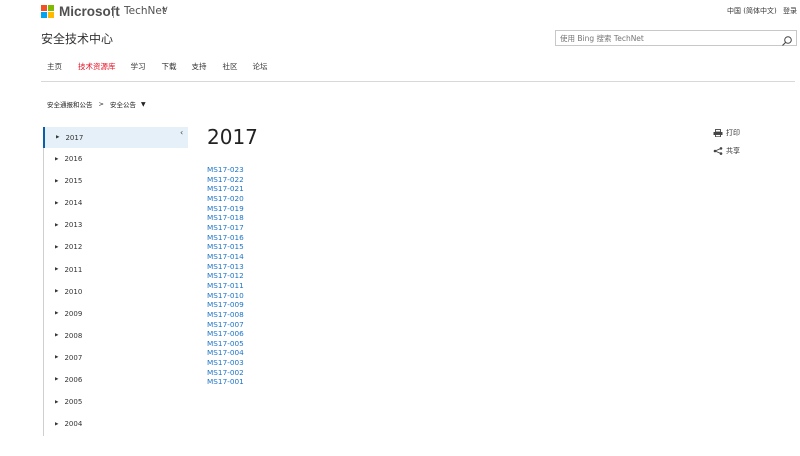  I want to click on sidebar-item-label: 2014, so click(73, 203).